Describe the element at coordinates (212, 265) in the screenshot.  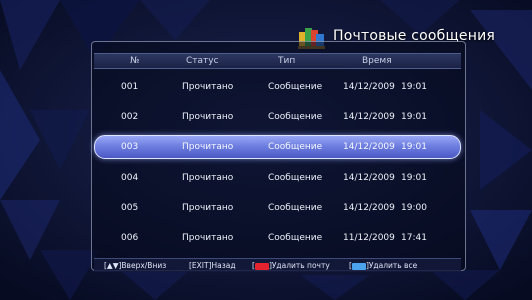
I see `help-exit: [EXIT]Назад` at that location.